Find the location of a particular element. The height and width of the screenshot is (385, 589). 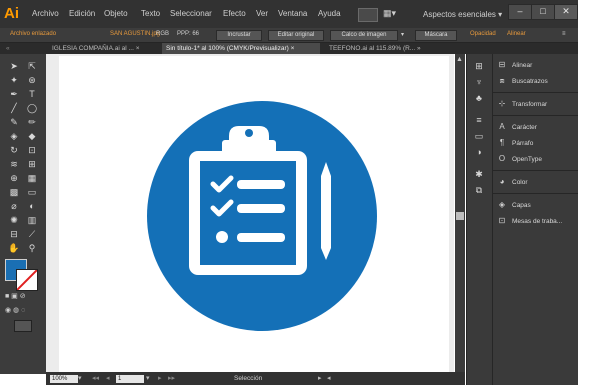

screen-mode-icon is located at coordinates (23, 326).